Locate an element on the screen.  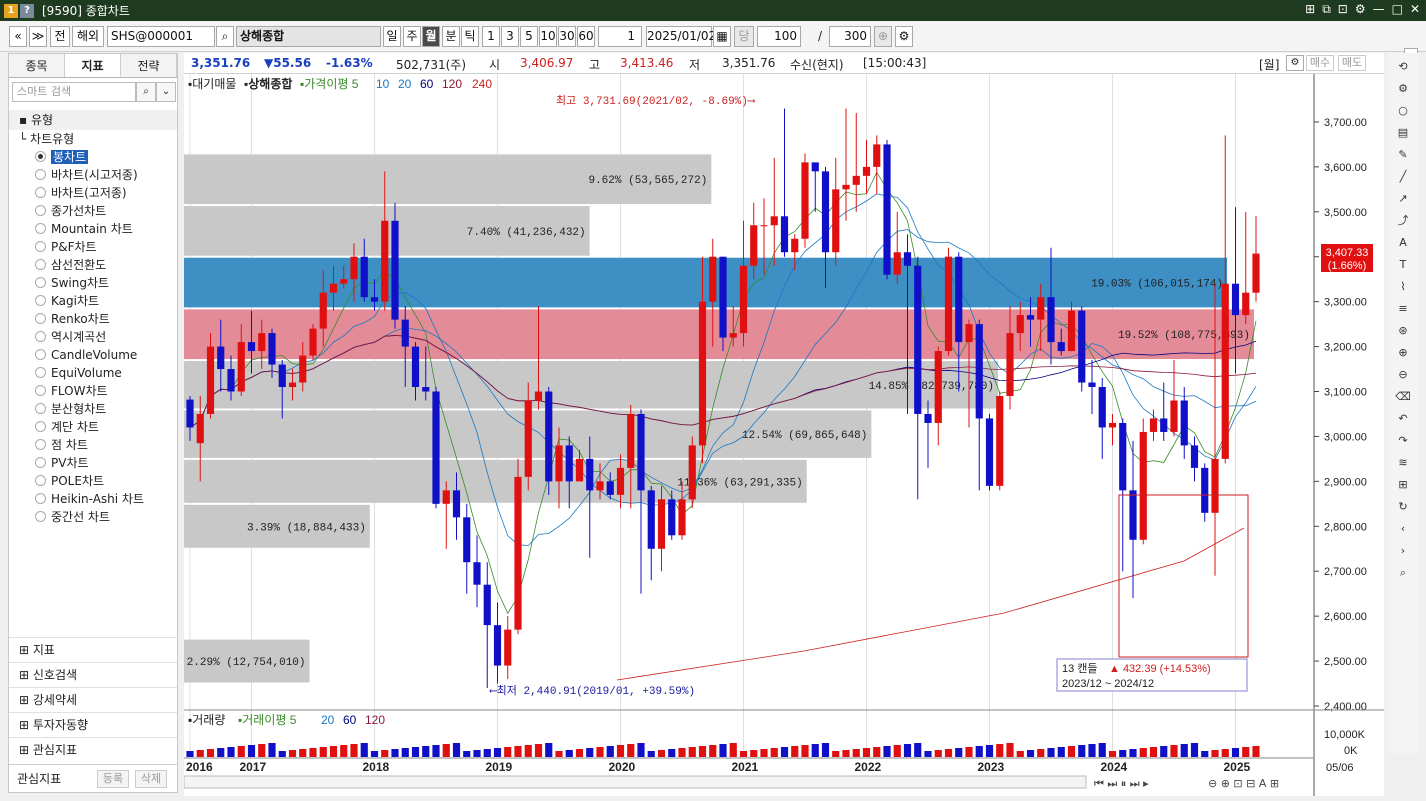
refresh-icon: ⟲ is located at coordinates (1403, 67).